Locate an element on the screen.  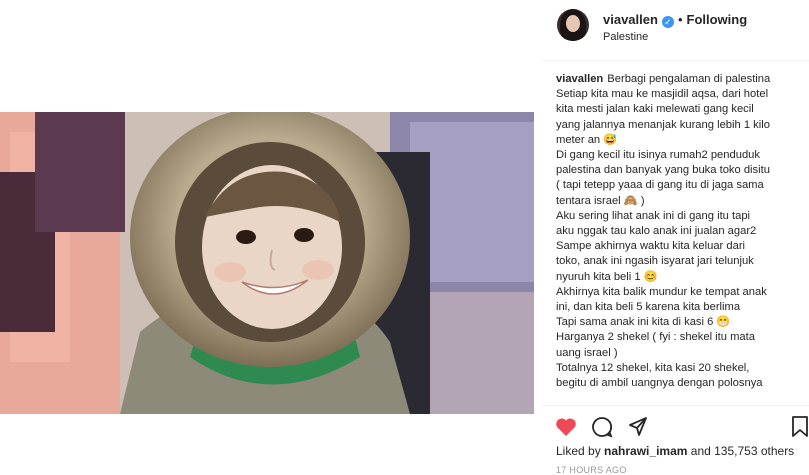
caption-line: Sampe akhirnya waktu kita keluar dari is located at coordinates (651, 246).